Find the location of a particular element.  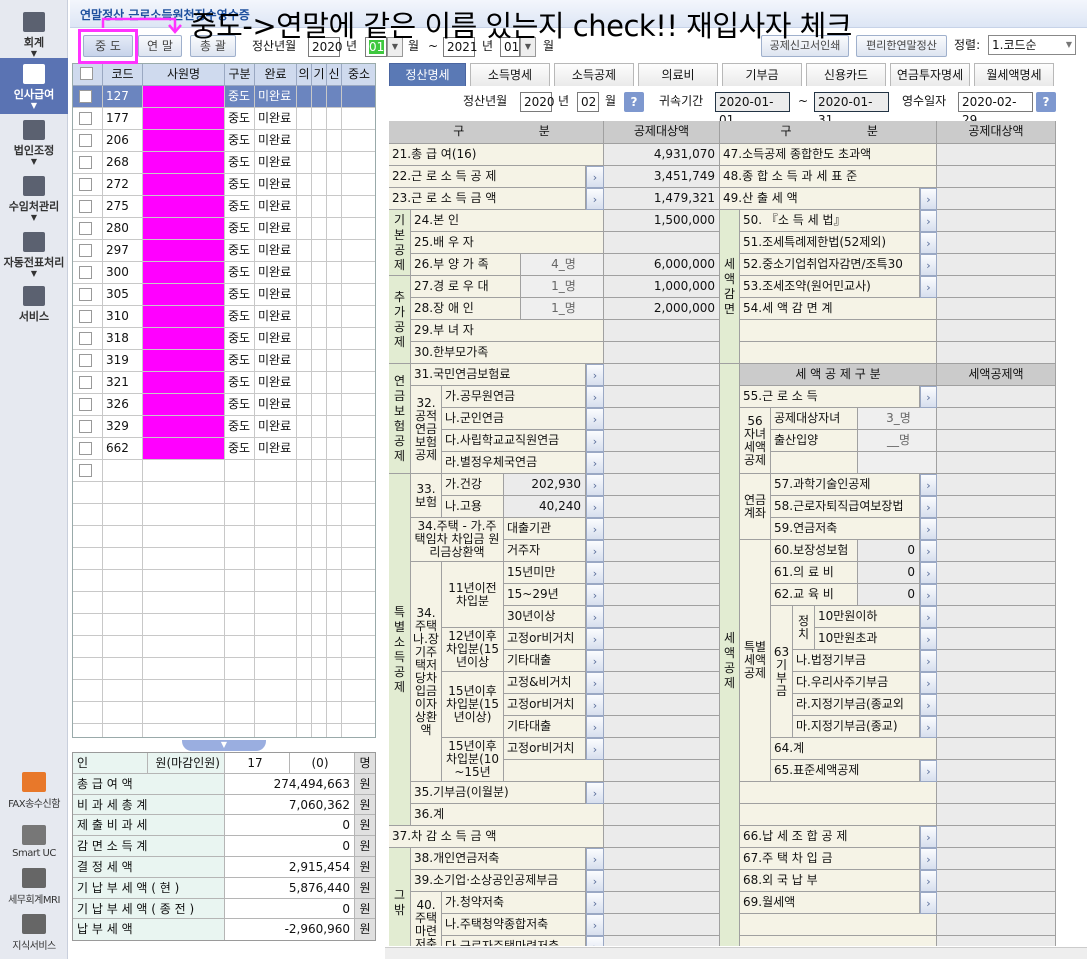

table-row: 326 중도 미완료 is located at coordinates (224, 405).